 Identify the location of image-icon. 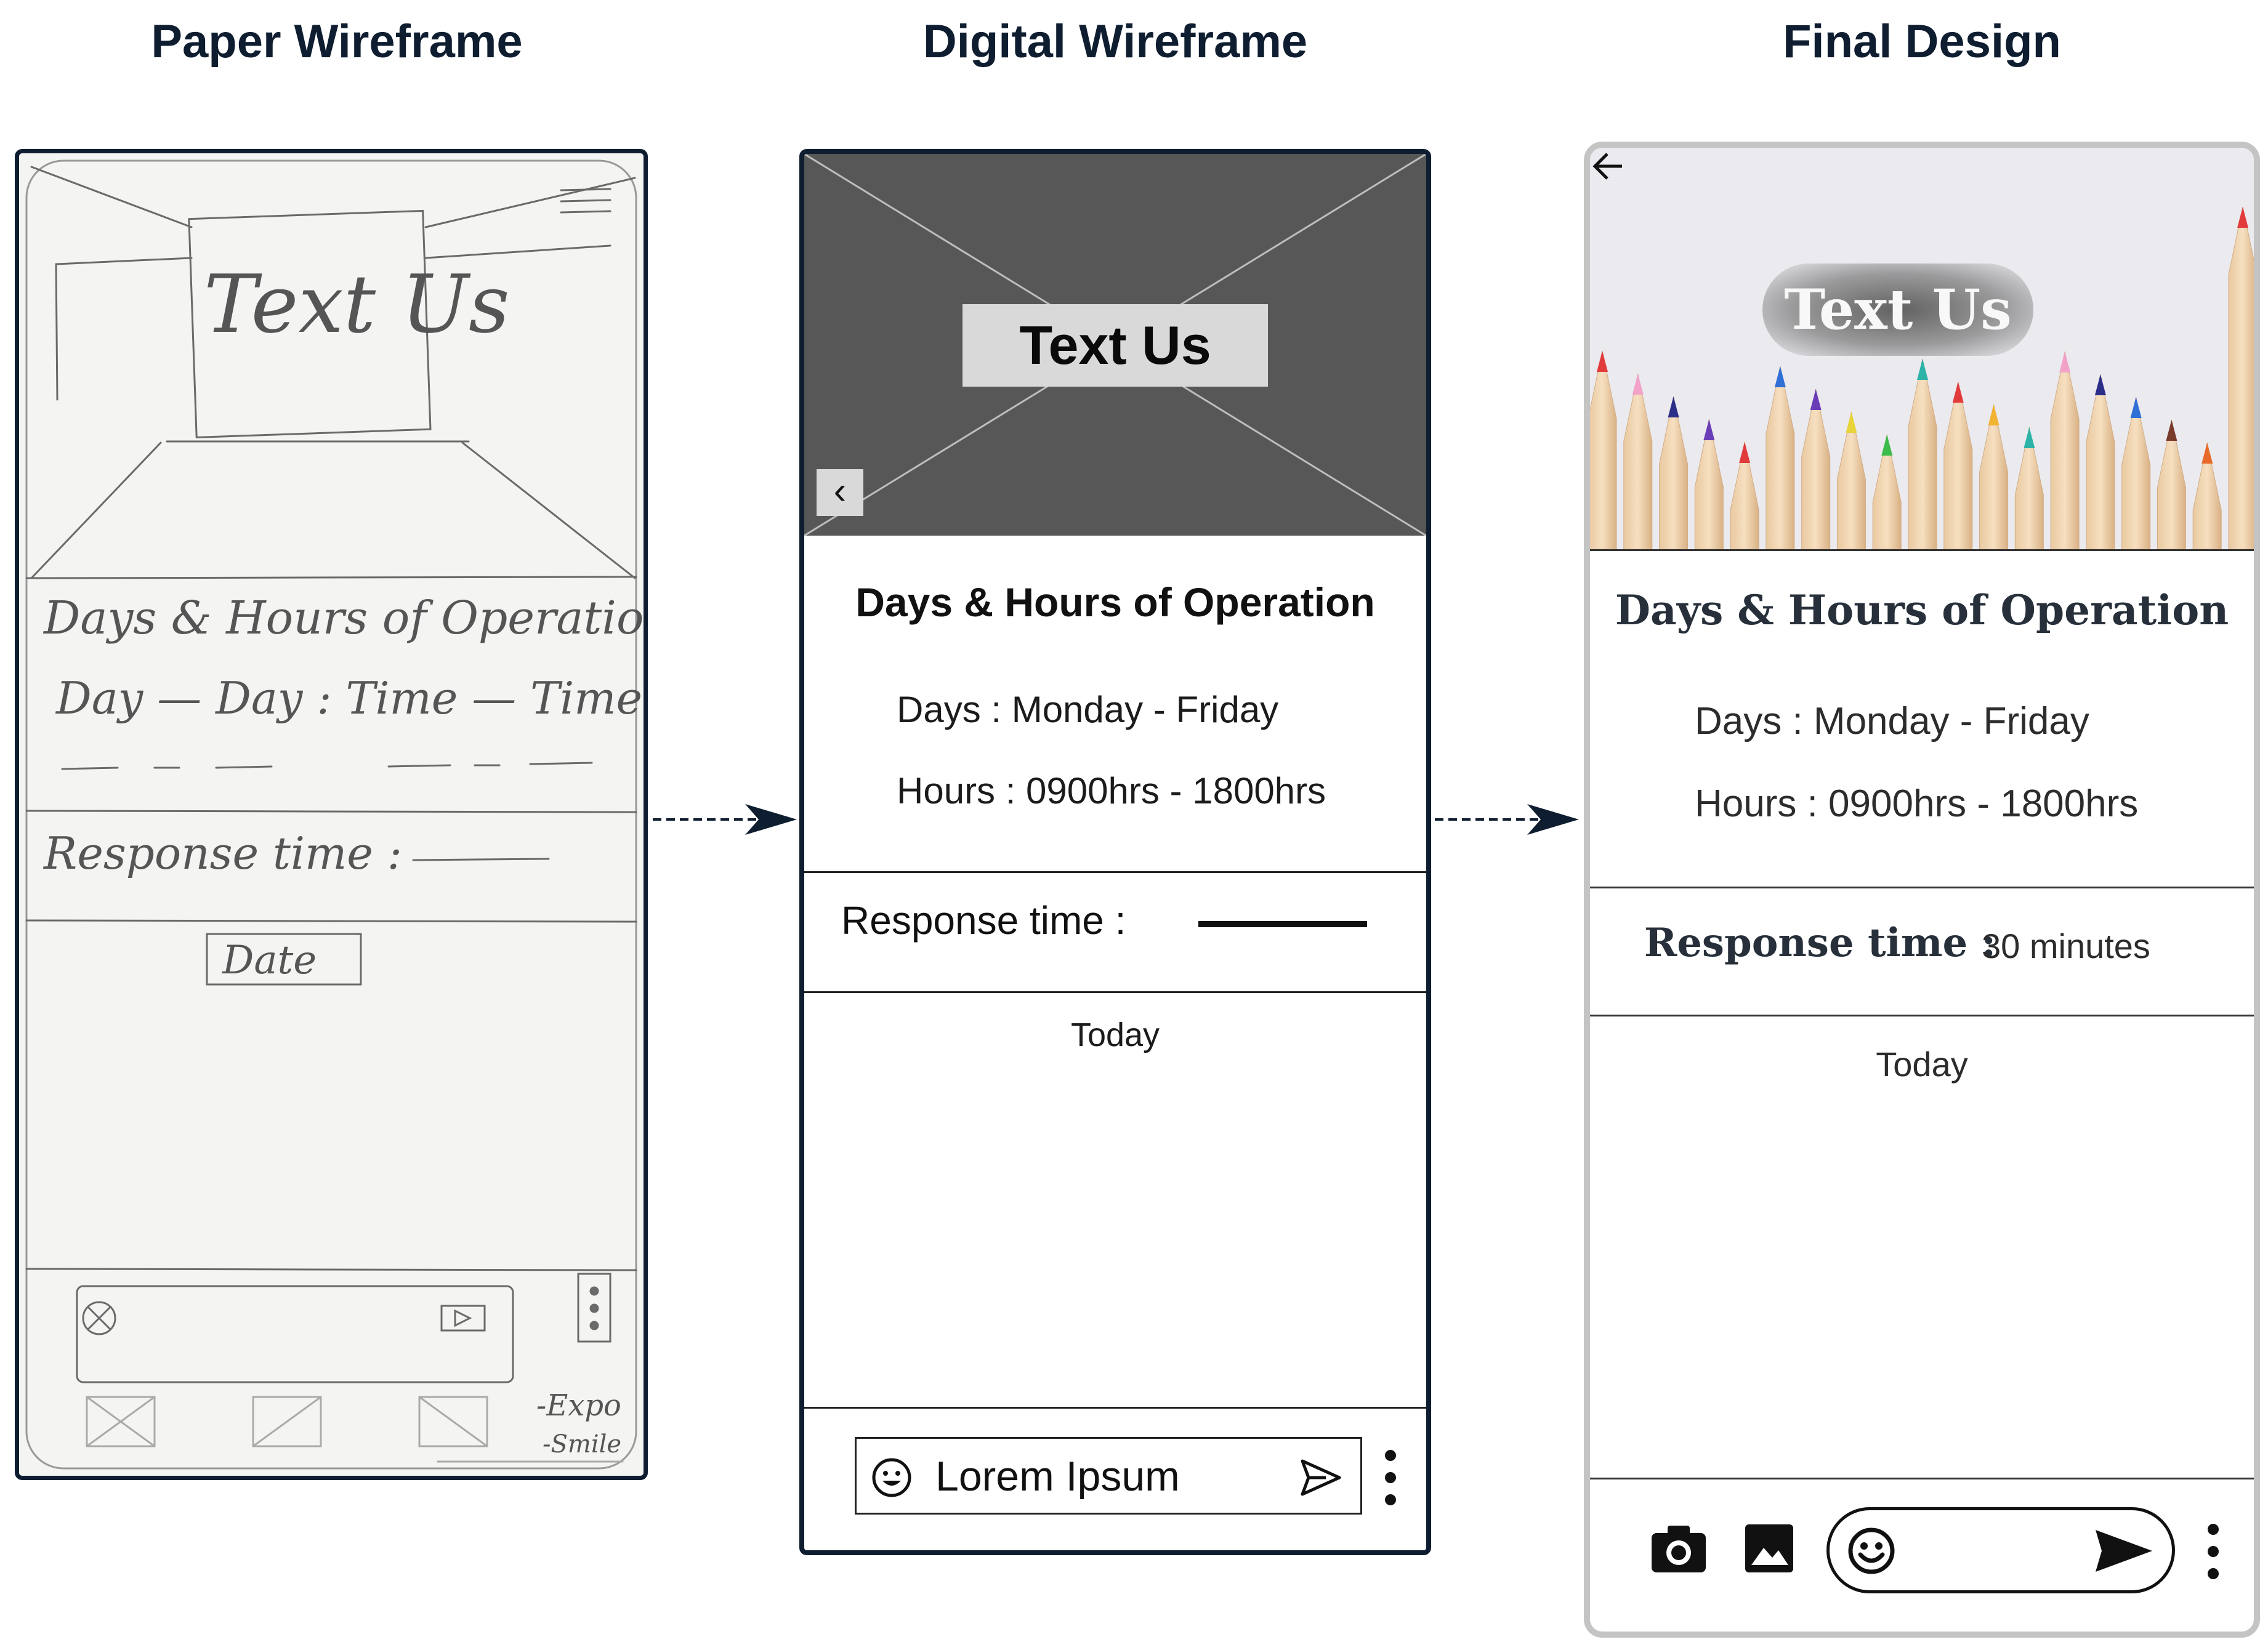
(1769, 1548).